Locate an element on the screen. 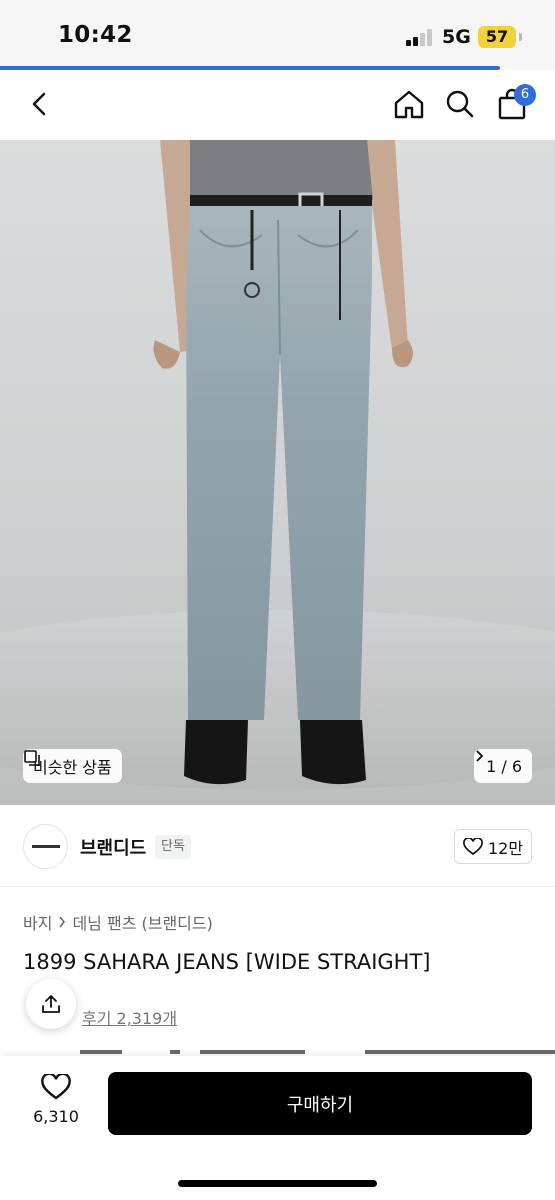 The width and height of the screenshot is (555, 1200). nav-bar: 6 is located at coordinates (277, 105).